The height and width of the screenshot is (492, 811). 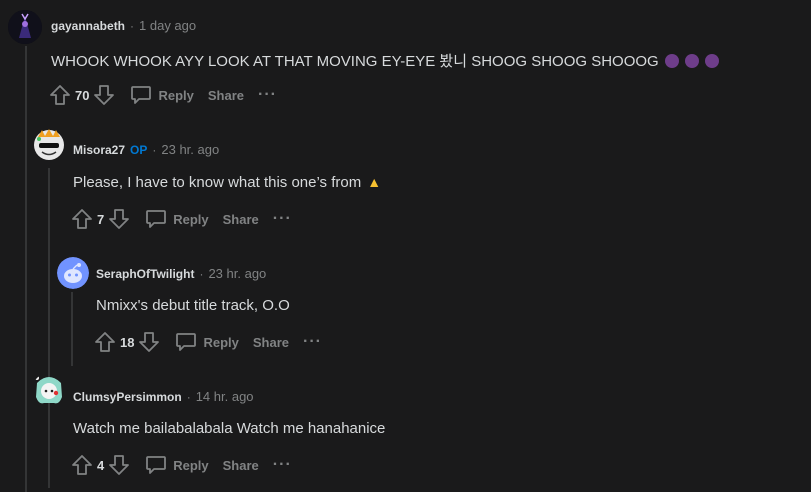 I want to click on author-name: Misora27, so click(x=99, y=150).